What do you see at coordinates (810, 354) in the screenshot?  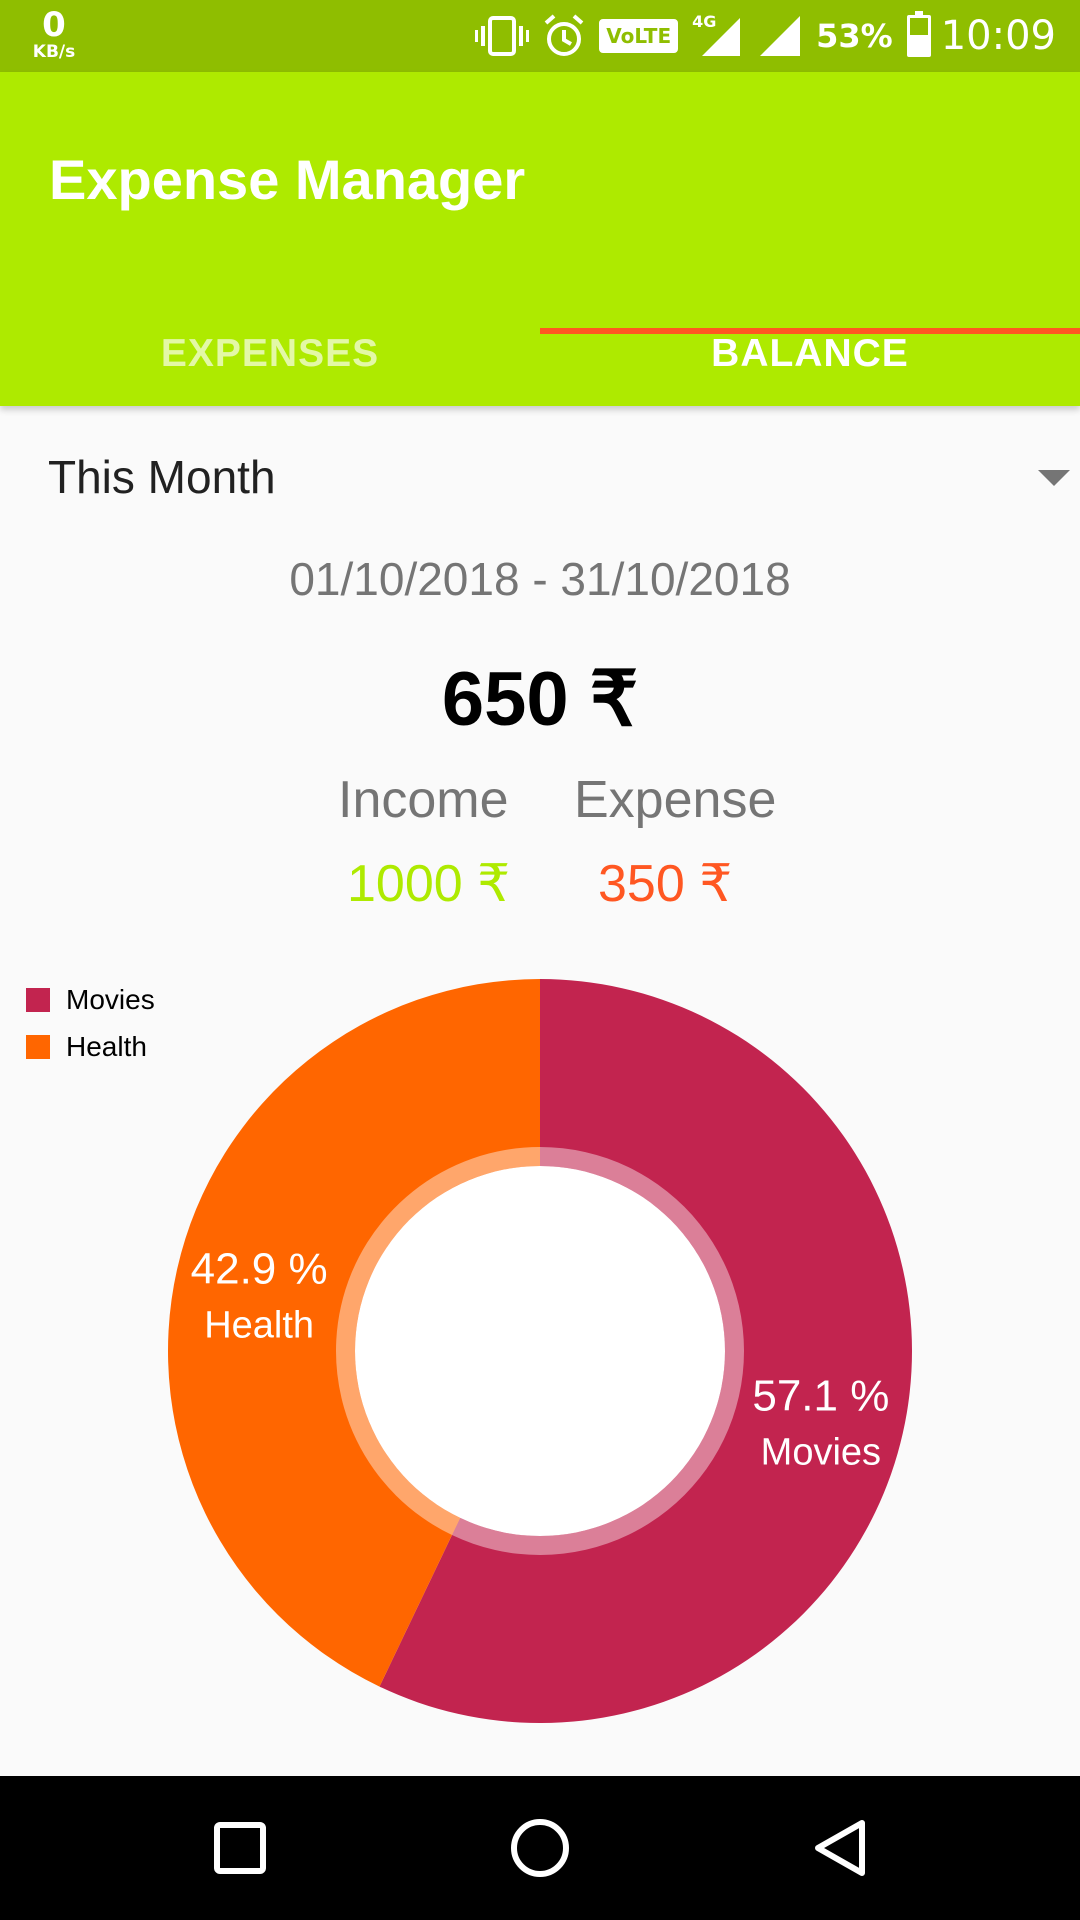 I see `tab-balance: BALANCE` at bounding box center [810, 354].